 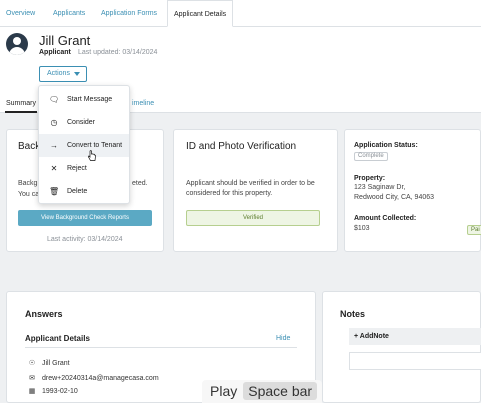 I want to click on notes-title: Notes, so click(x=353, y=314).